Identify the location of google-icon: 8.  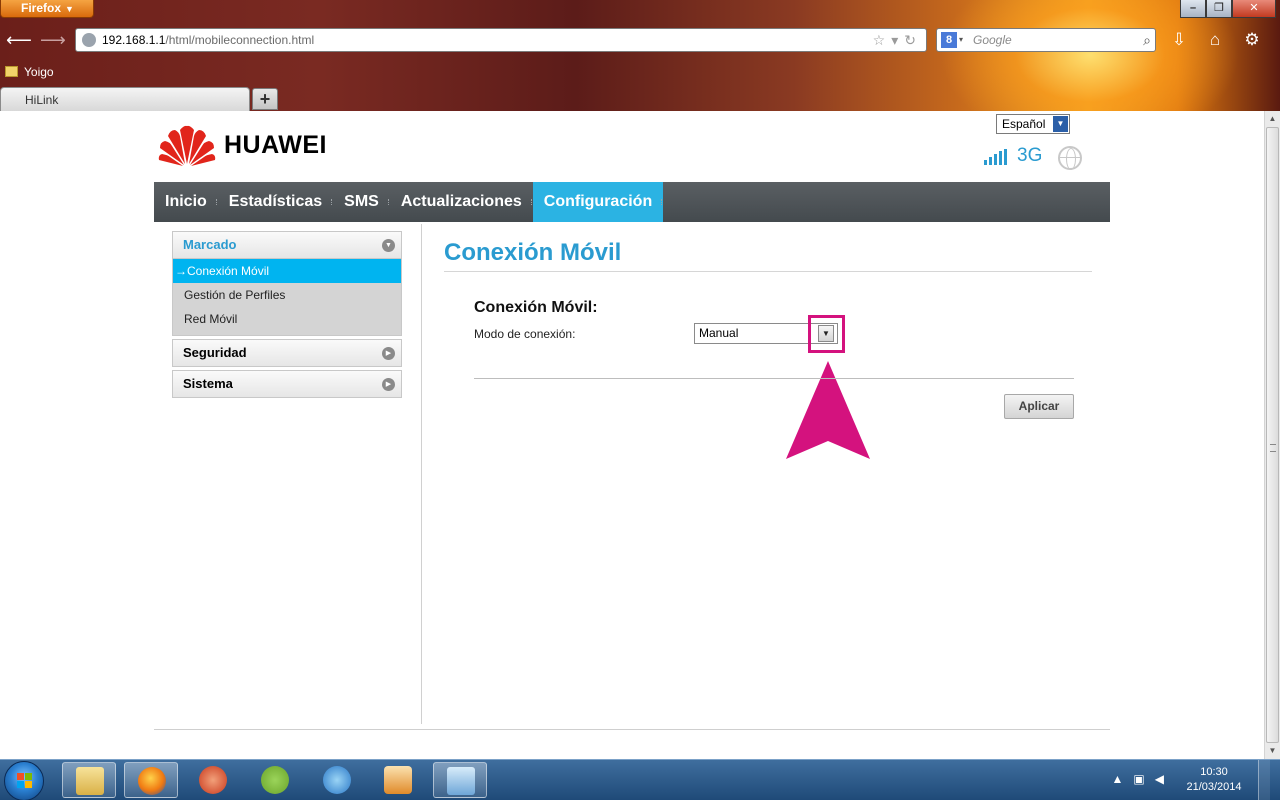
(949, 40).